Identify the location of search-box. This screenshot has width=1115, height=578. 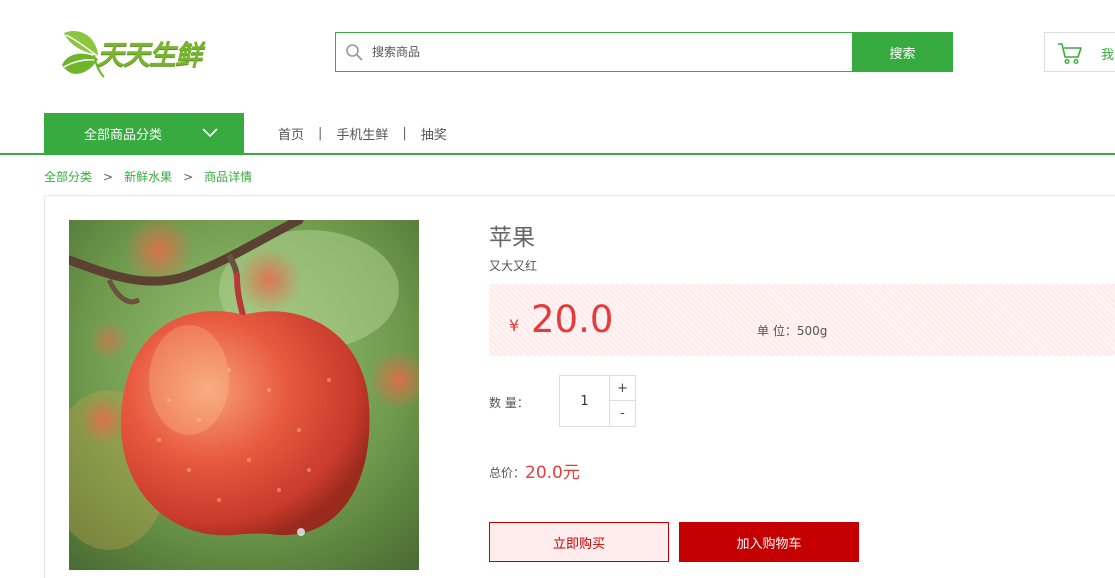
(594, 52).